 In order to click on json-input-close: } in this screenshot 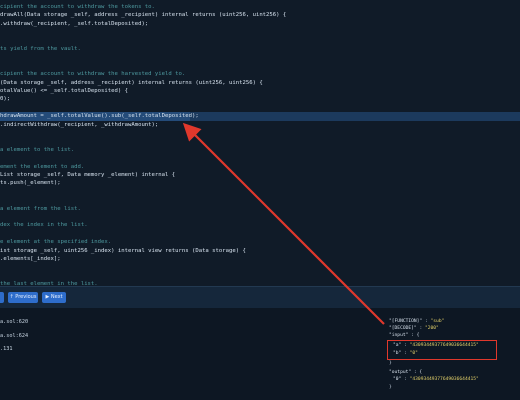, I will do `click(390, 363)`.